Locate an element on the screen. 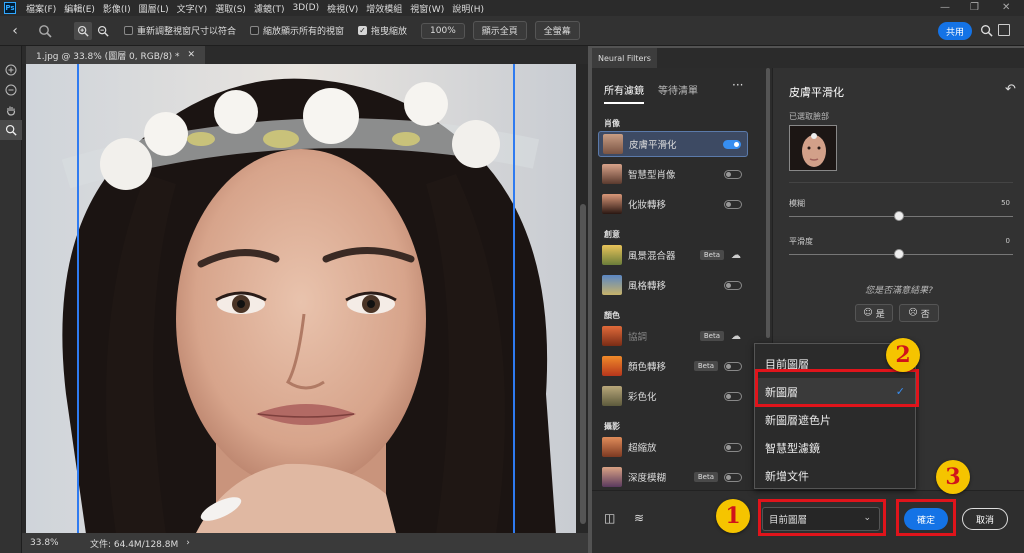 This screenshot has width=1024, height=553. resize-windows-option: 重新調整視窗尺寸以符合 is located at coordinates (180, 30).